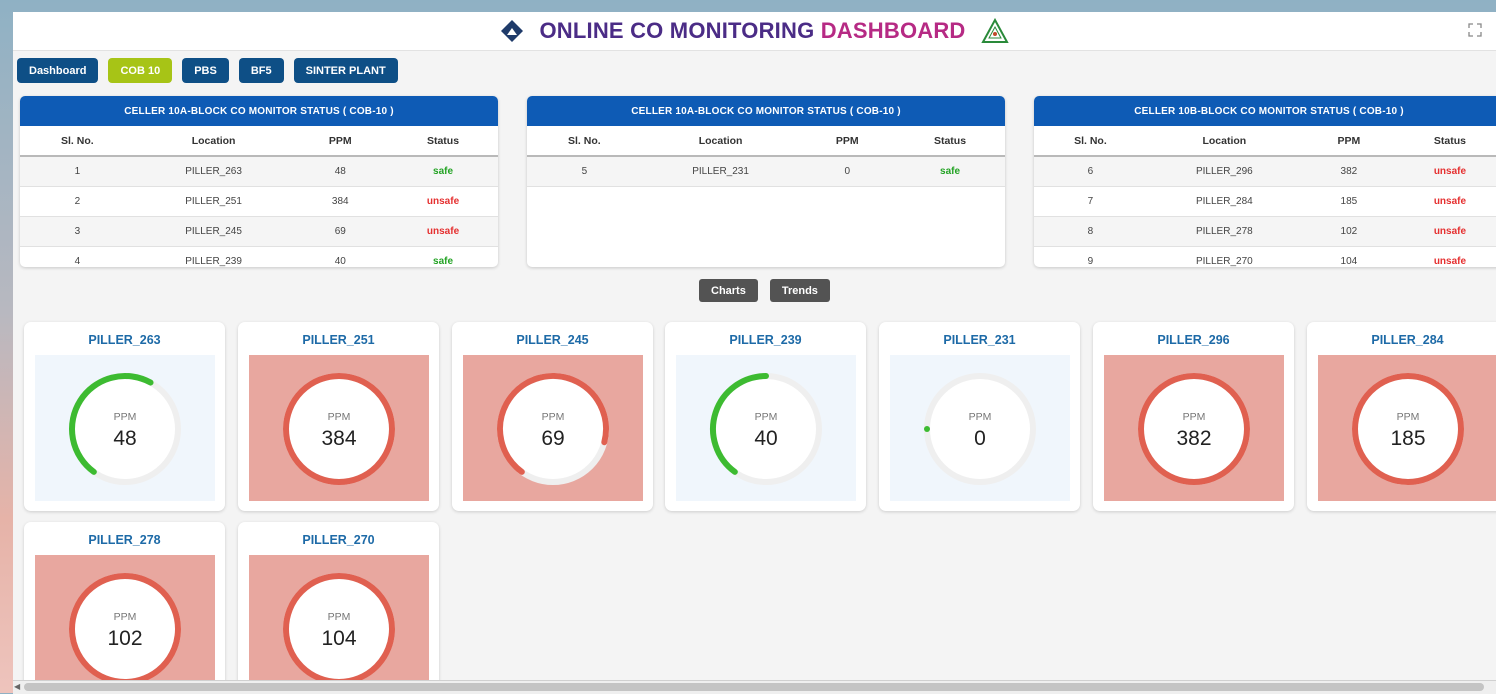 This screenshot has height=694, width=1496. I want to click on view-switch: Charts Trends, so click(764, 290).